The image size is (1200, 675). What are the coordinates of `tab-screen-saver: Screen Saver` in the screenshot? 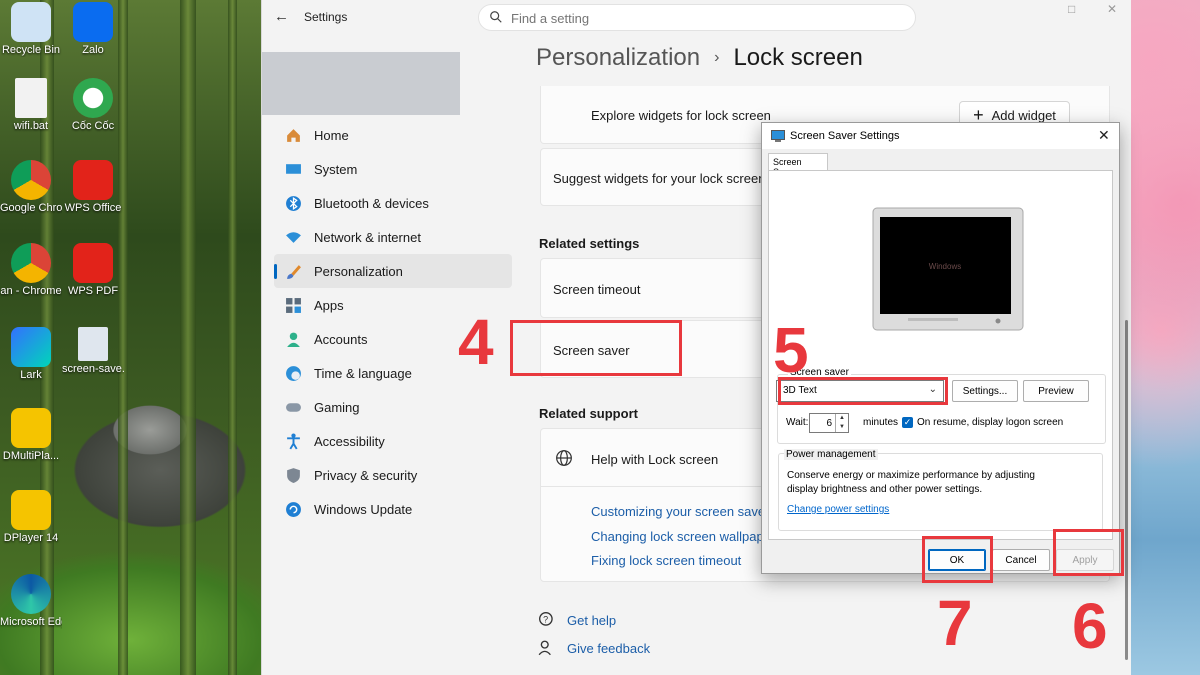 It's located at (798, 165).